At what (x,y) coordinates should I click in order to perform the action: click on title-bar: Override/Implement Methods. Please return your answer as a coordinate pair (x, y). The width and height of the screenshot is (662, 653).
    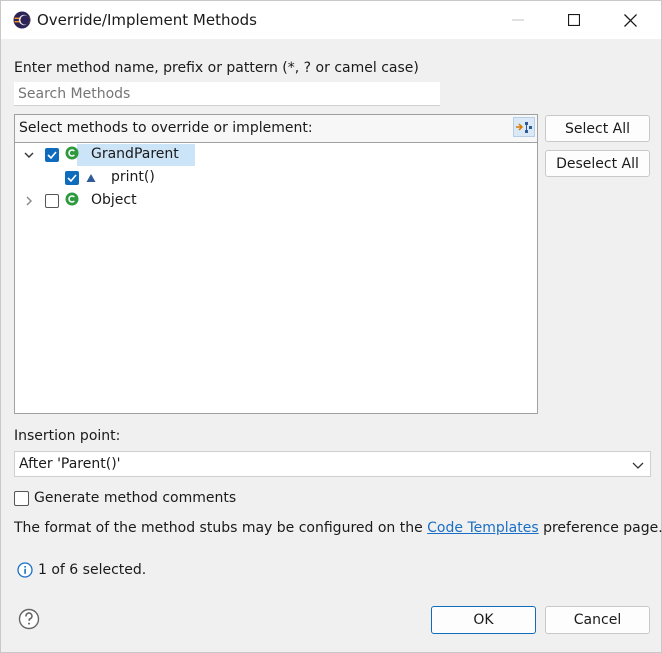
    Looking at the image, I should click on (331, 20).